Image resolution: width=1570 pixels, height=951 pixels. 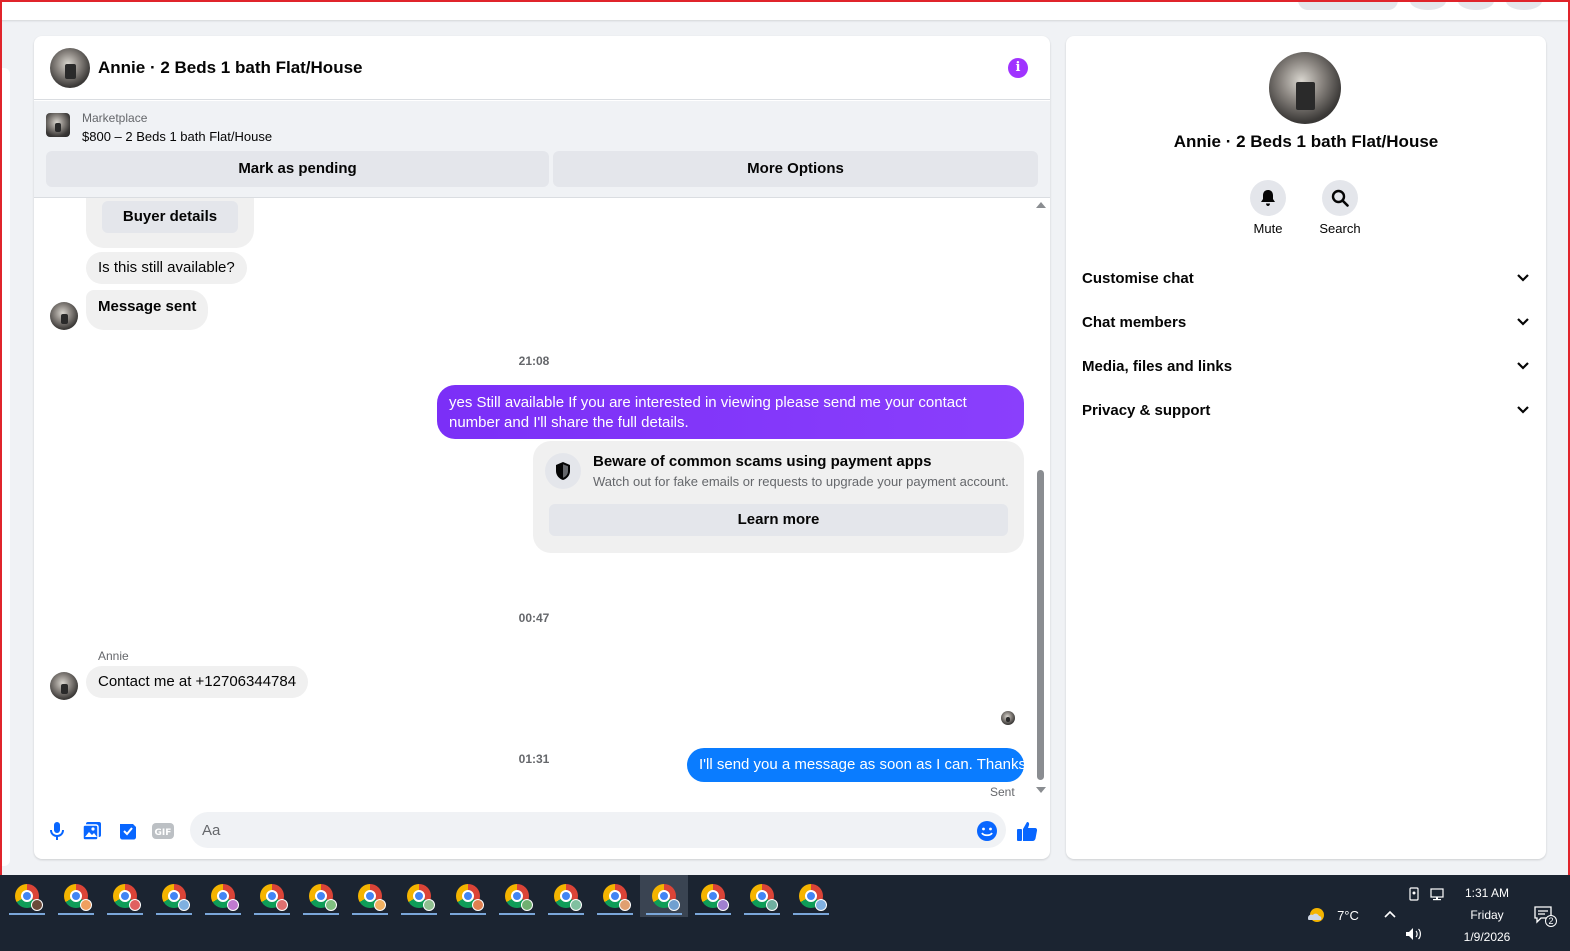 I want to click on message-bubble: Message sent, so click(x=147, y=310).